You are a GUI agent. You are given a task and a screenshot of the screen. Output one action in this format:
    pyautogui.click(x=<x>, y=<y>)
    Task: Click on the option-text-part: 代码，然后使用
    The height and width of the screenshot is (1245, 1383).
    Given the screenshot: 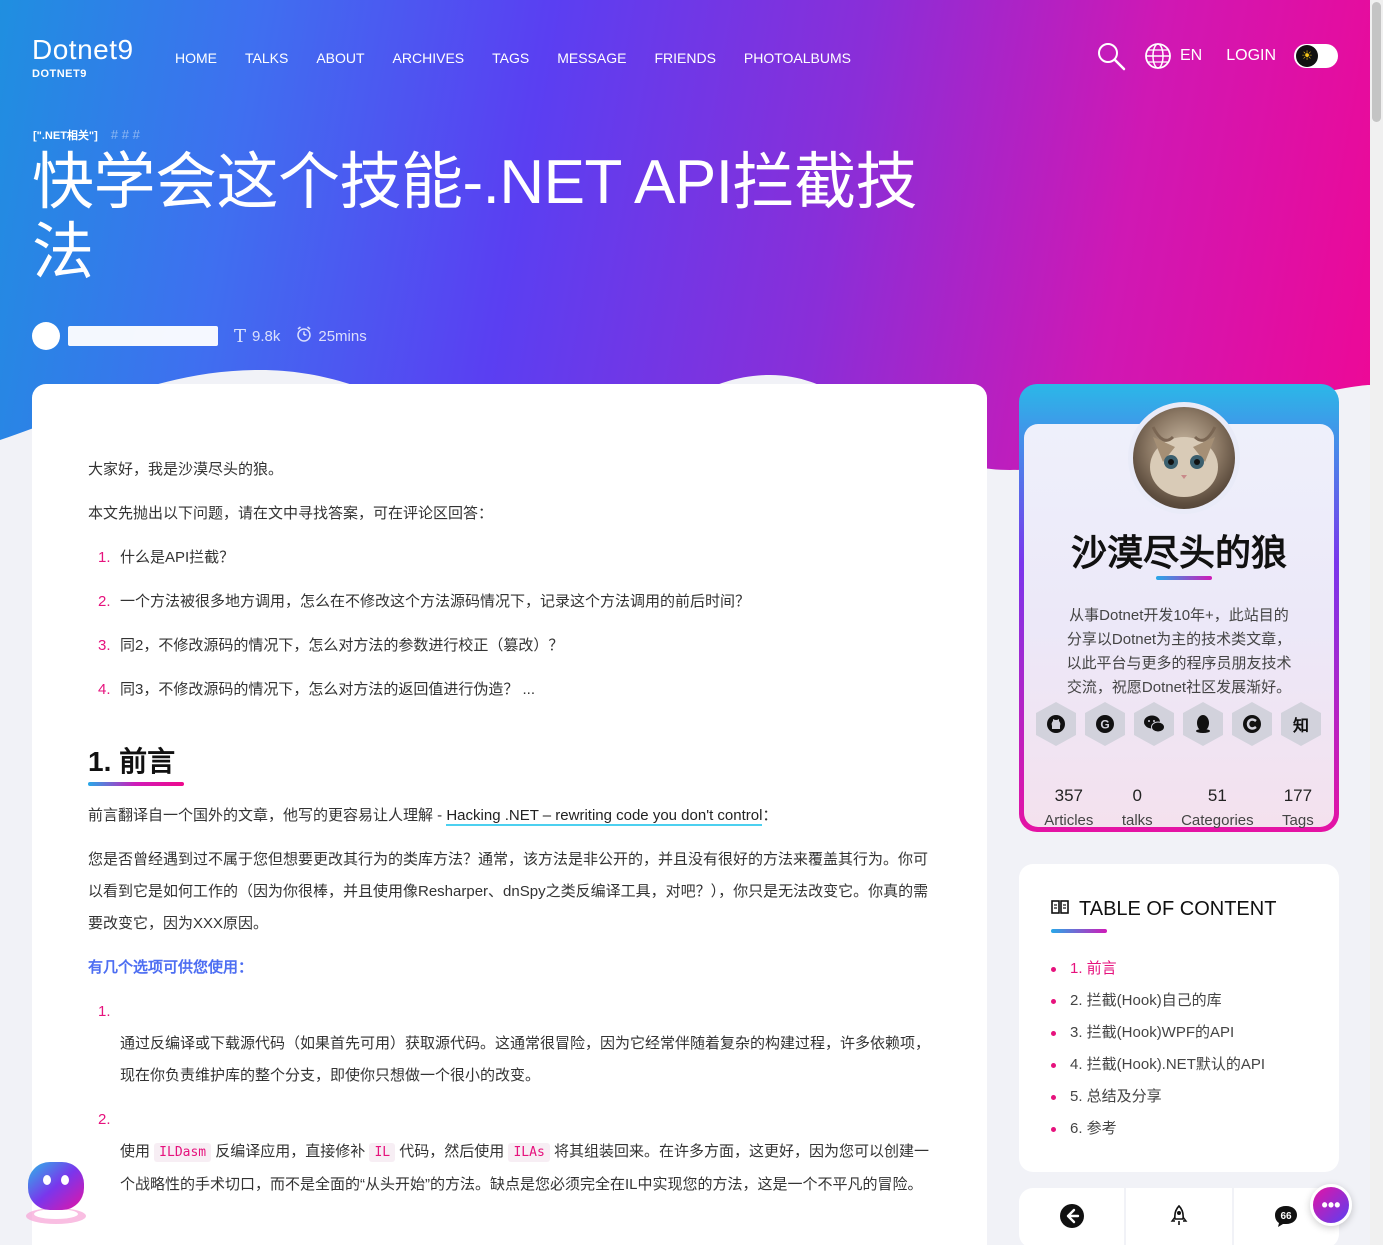 What is the action you would take?
    pyautogui.click(x=452, y=1151)
    